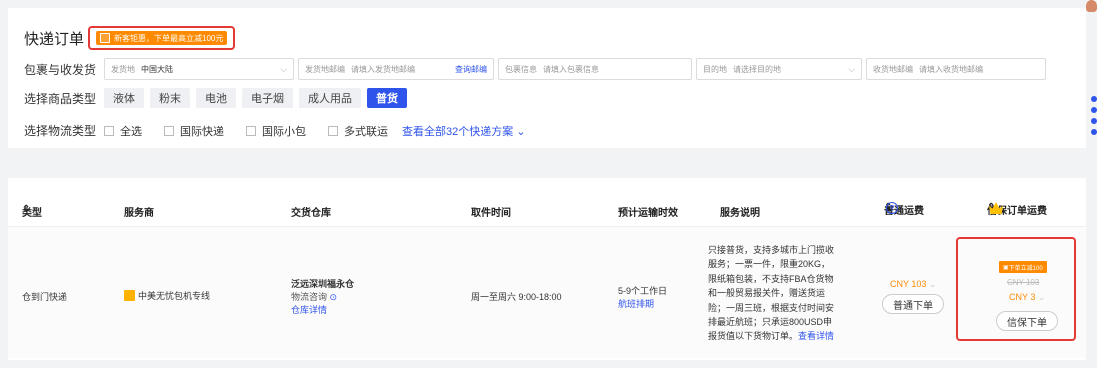 The image size is (1097, 368). Describe the element at coordinates (169, 38) in the screenshot. I see `promo-text: 新客钜惠，下单最高立减100元` at that location.